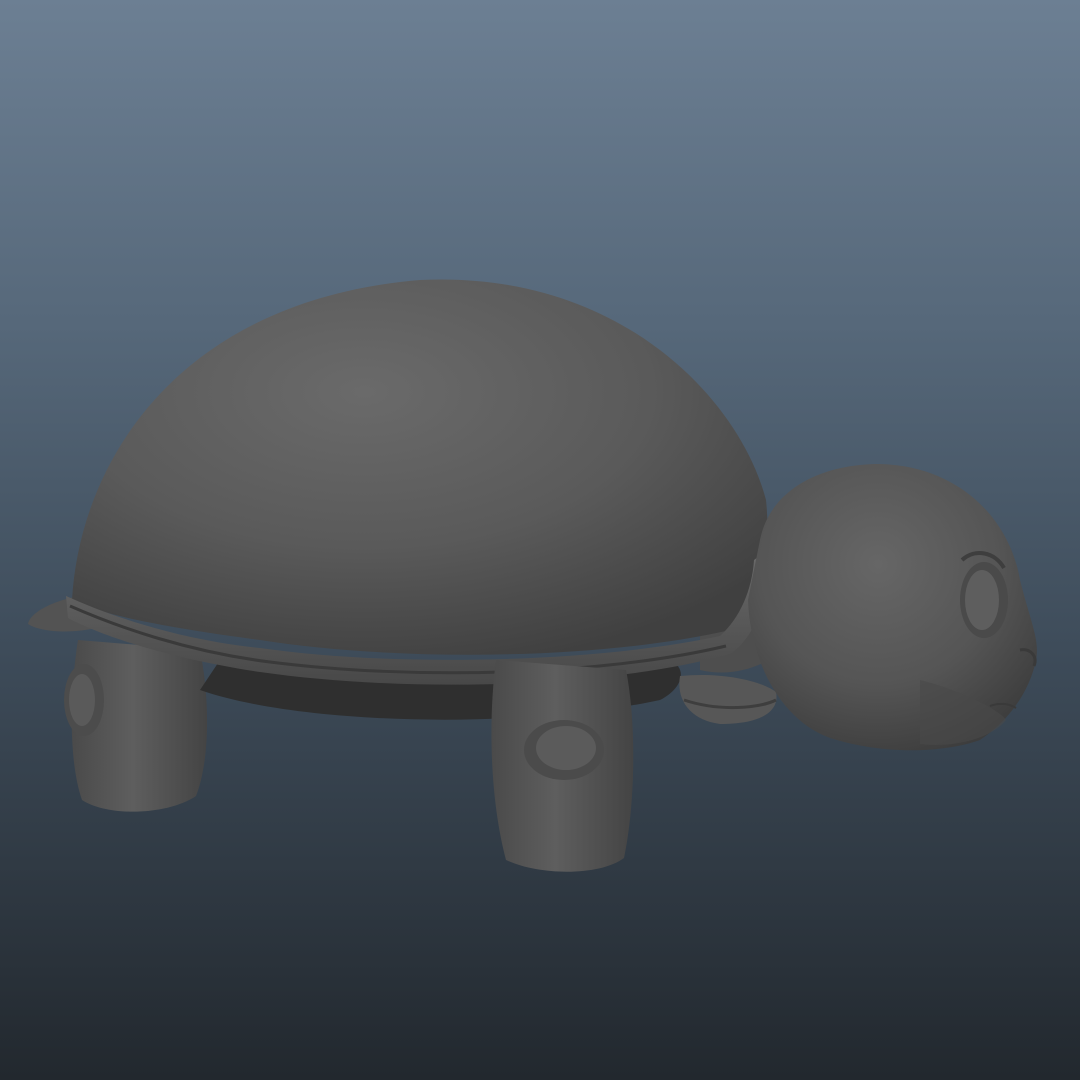 This screenshot has width=1080, height=1080. I want to click on head, so click(892, 607).